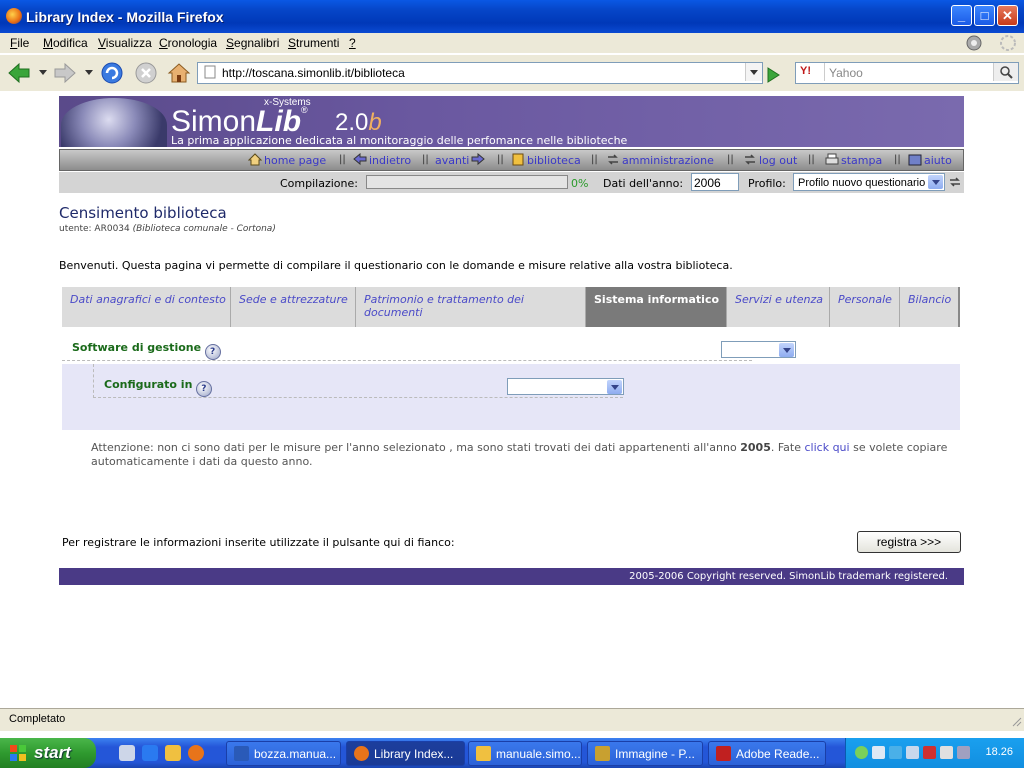  What do you see at coordinates (723, 753) in the screenshot?
I see `adobe-reader-icon` at bounding box center [723, 753].